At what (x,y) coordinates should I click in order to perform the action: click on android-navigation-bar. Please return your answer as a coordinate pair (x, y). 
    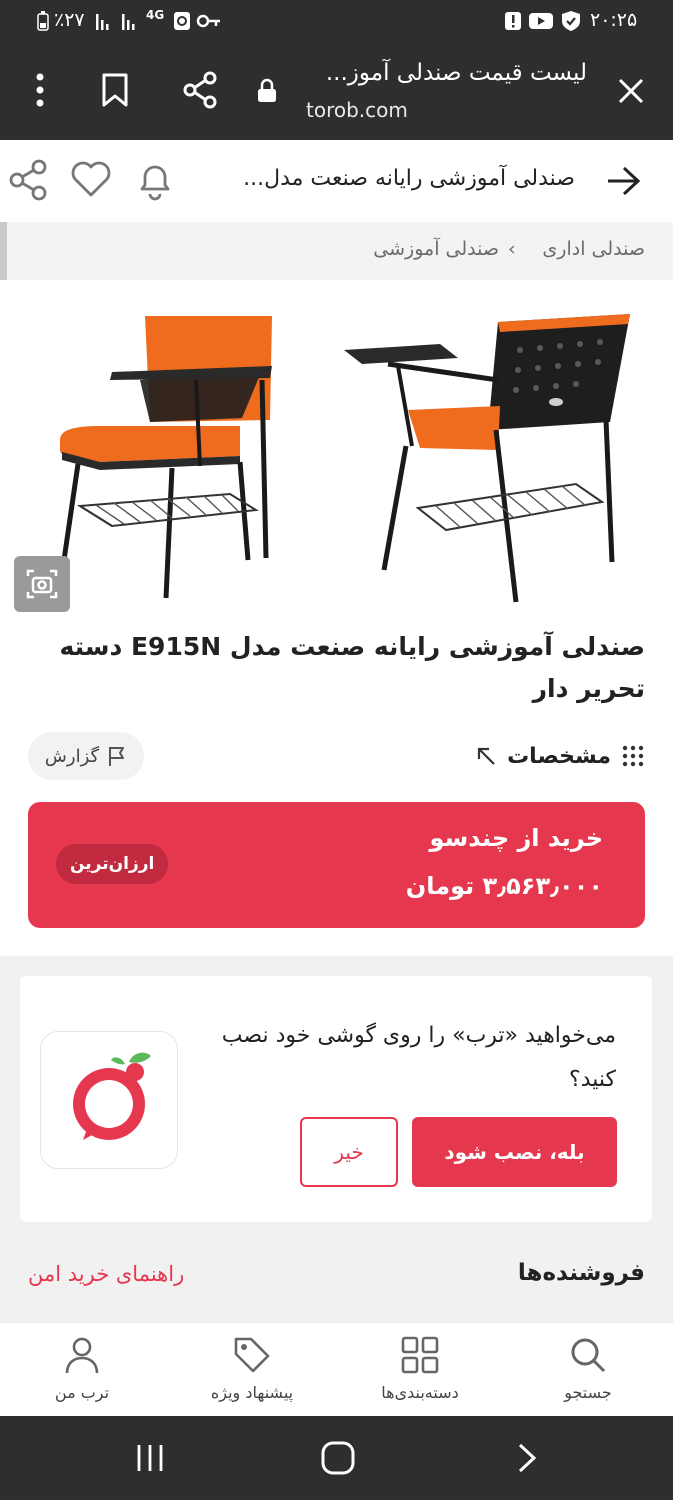
    Looking at the image, I should click on (336, 1458).